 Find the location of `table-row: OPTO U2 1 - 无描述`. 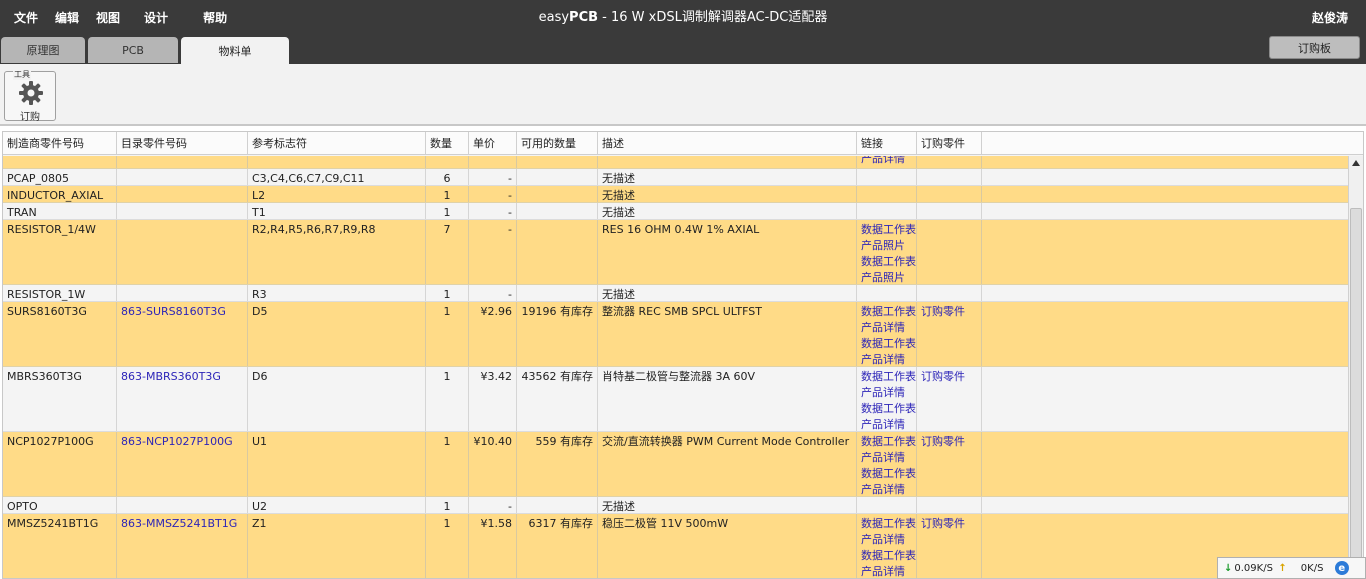

table-row: OPTO U2 1 - 无描述 is located at coordinates (676, 505).